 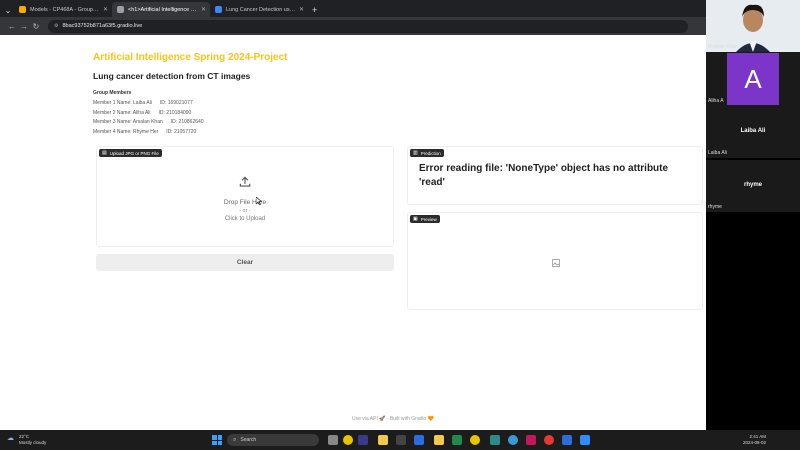 I want to click on label-icon: ▥, so click(x=415, y=153).